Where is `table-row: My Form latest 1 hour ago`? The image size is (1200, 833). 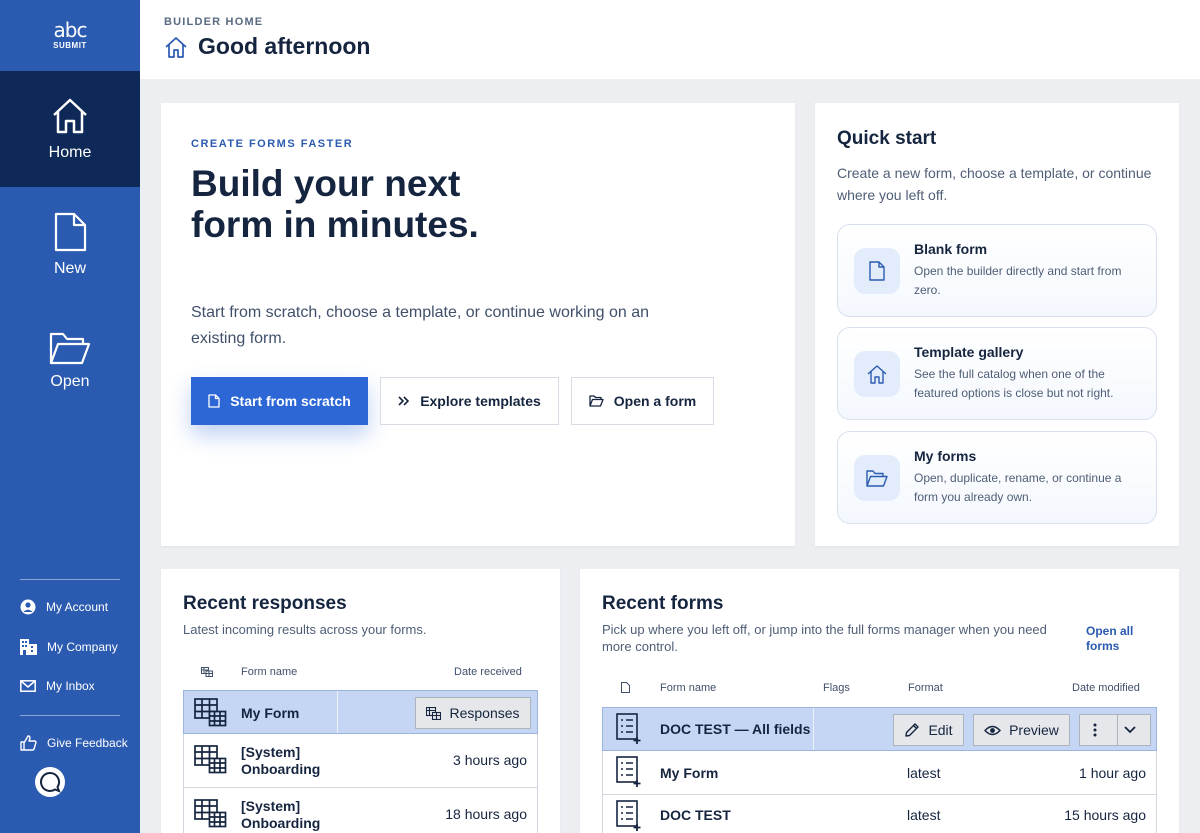
table-row: My Form latest 1 hour ago is located at coordinates (879, 773).